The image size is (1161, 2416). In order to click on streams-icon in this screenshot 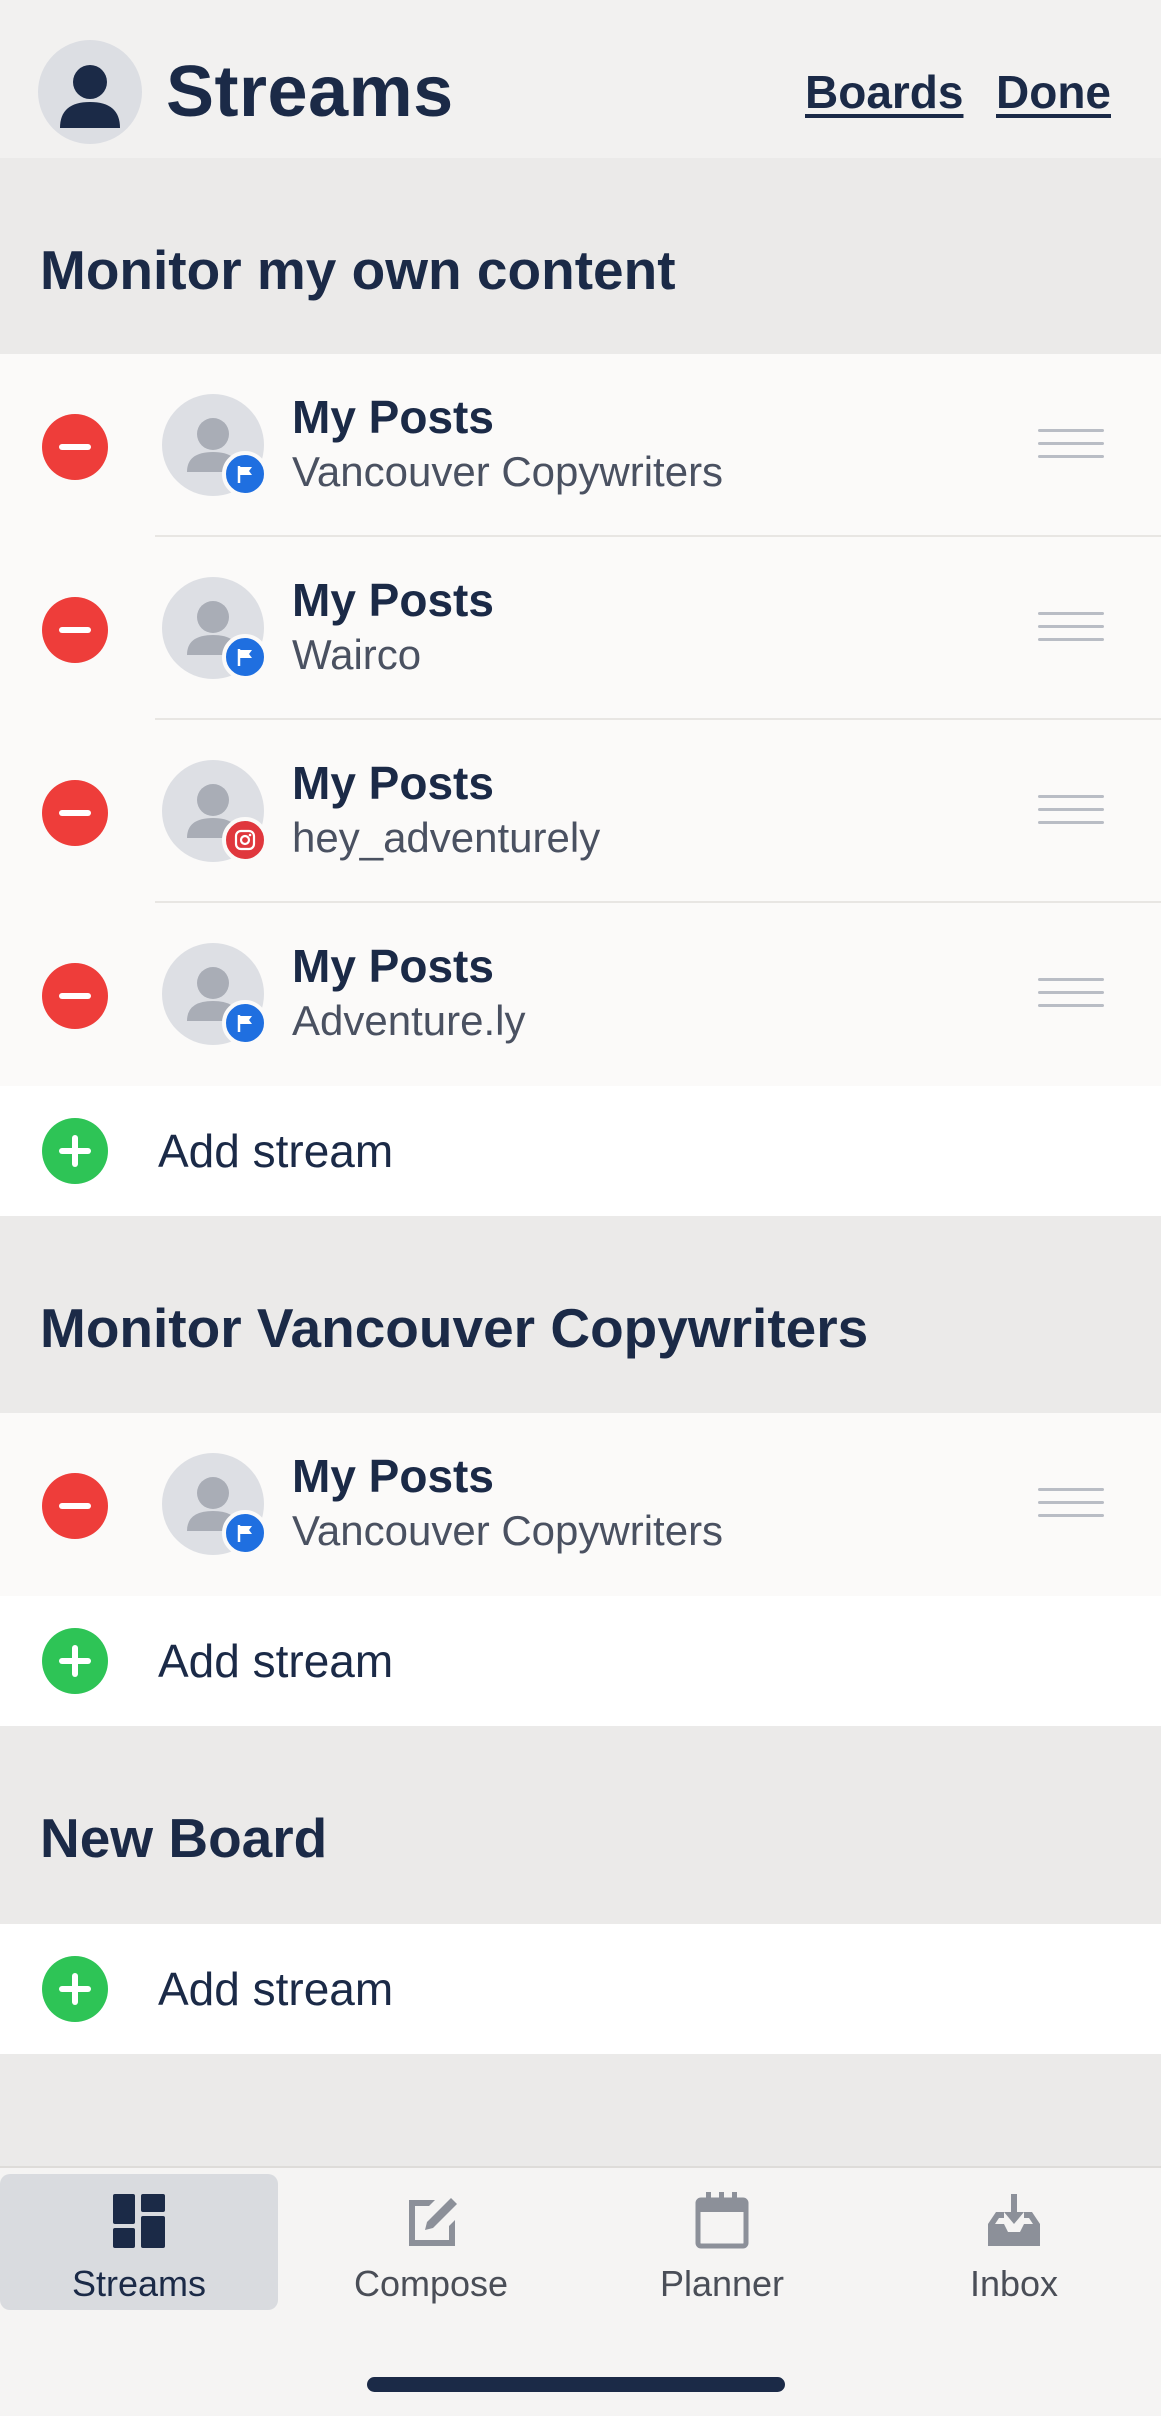, I will do `click(139, 2221)`.